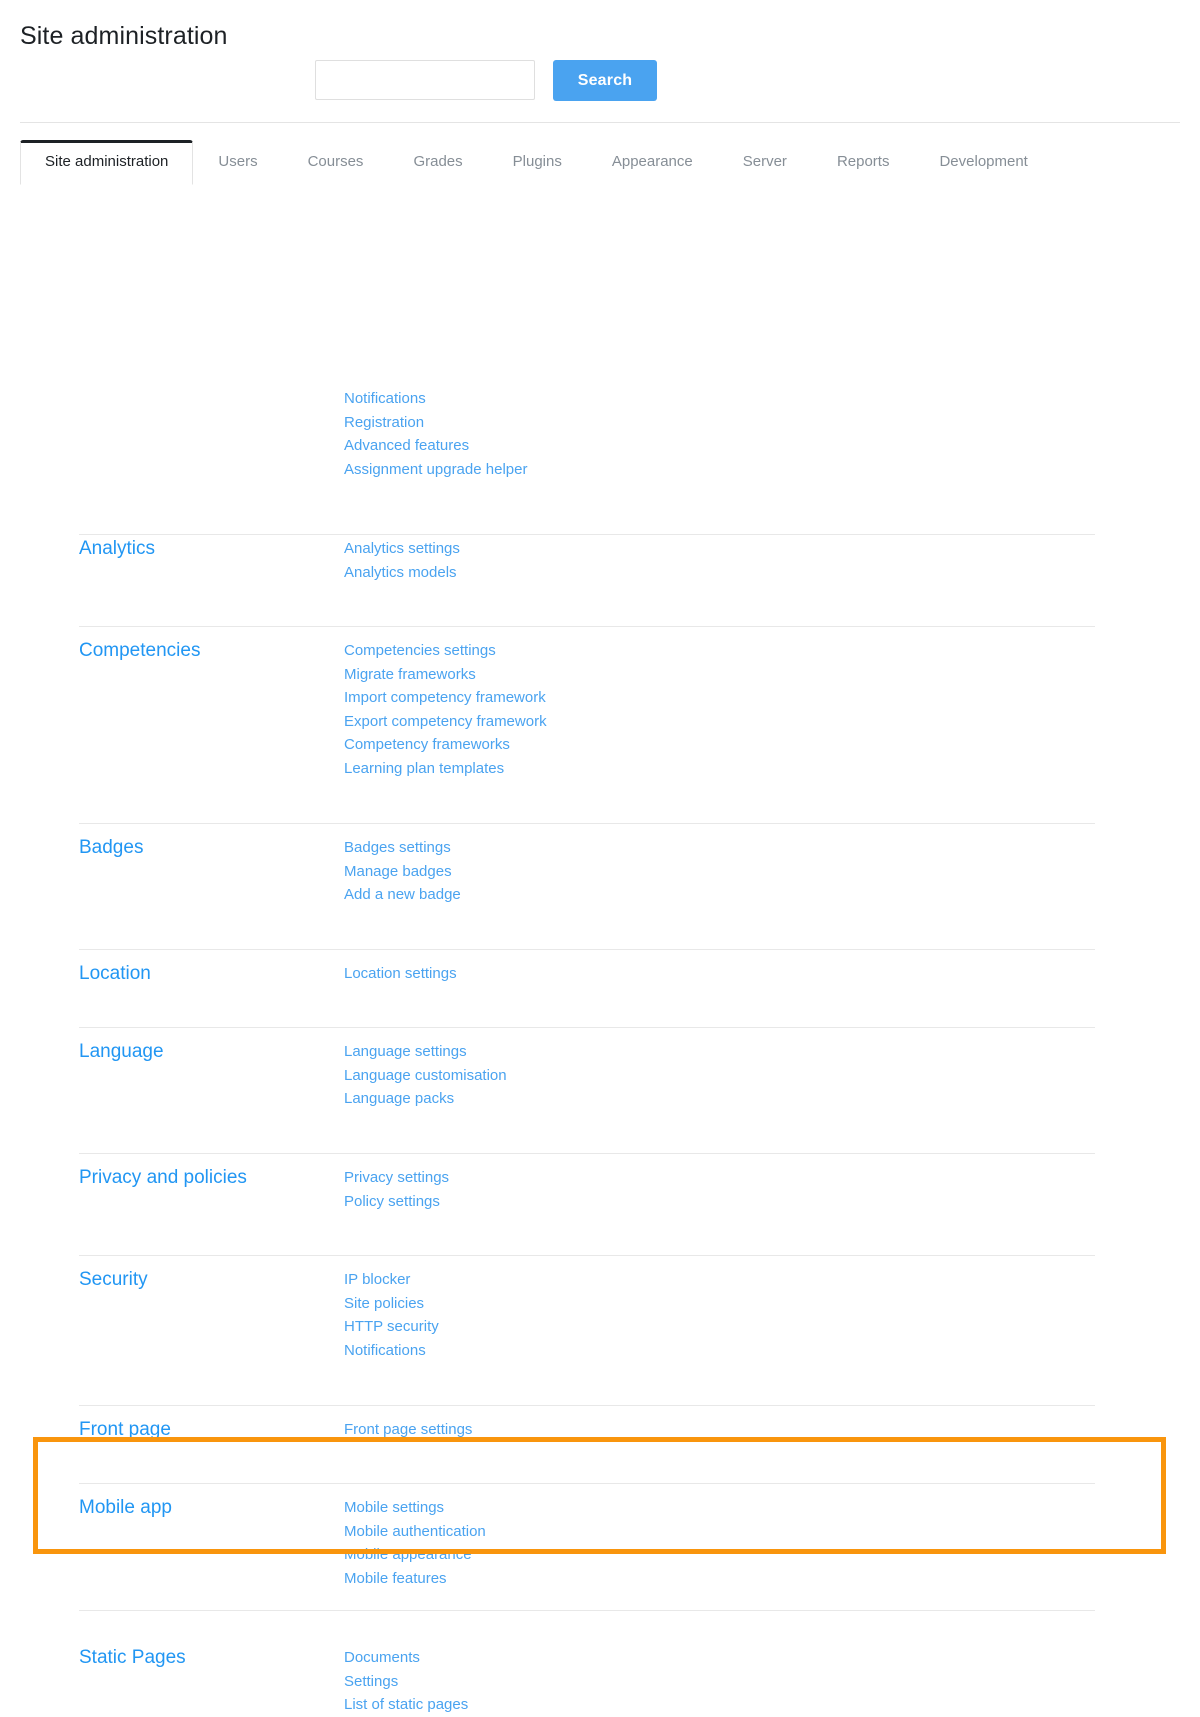  I want to click on section-links-analytics: Analytics settings Analytics models, so click(402, 560).